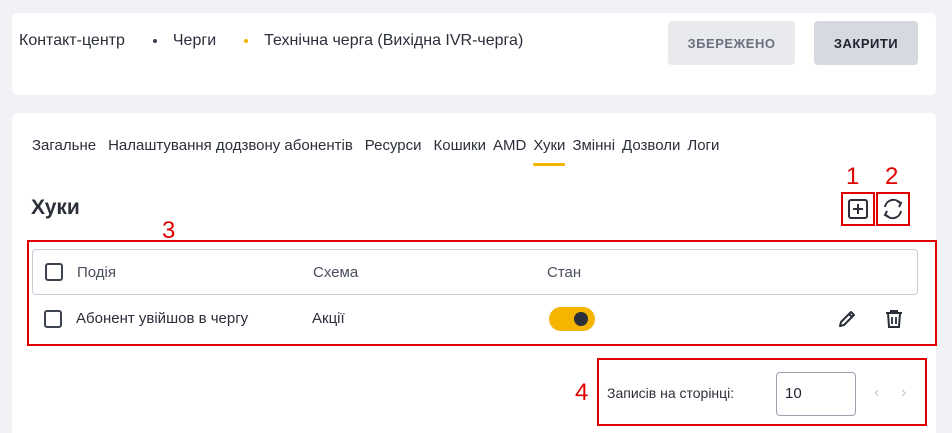 The width and height of the screenshot is (952, 433). I want to click on tab-permissions: Дозволи, so click(651, 145).